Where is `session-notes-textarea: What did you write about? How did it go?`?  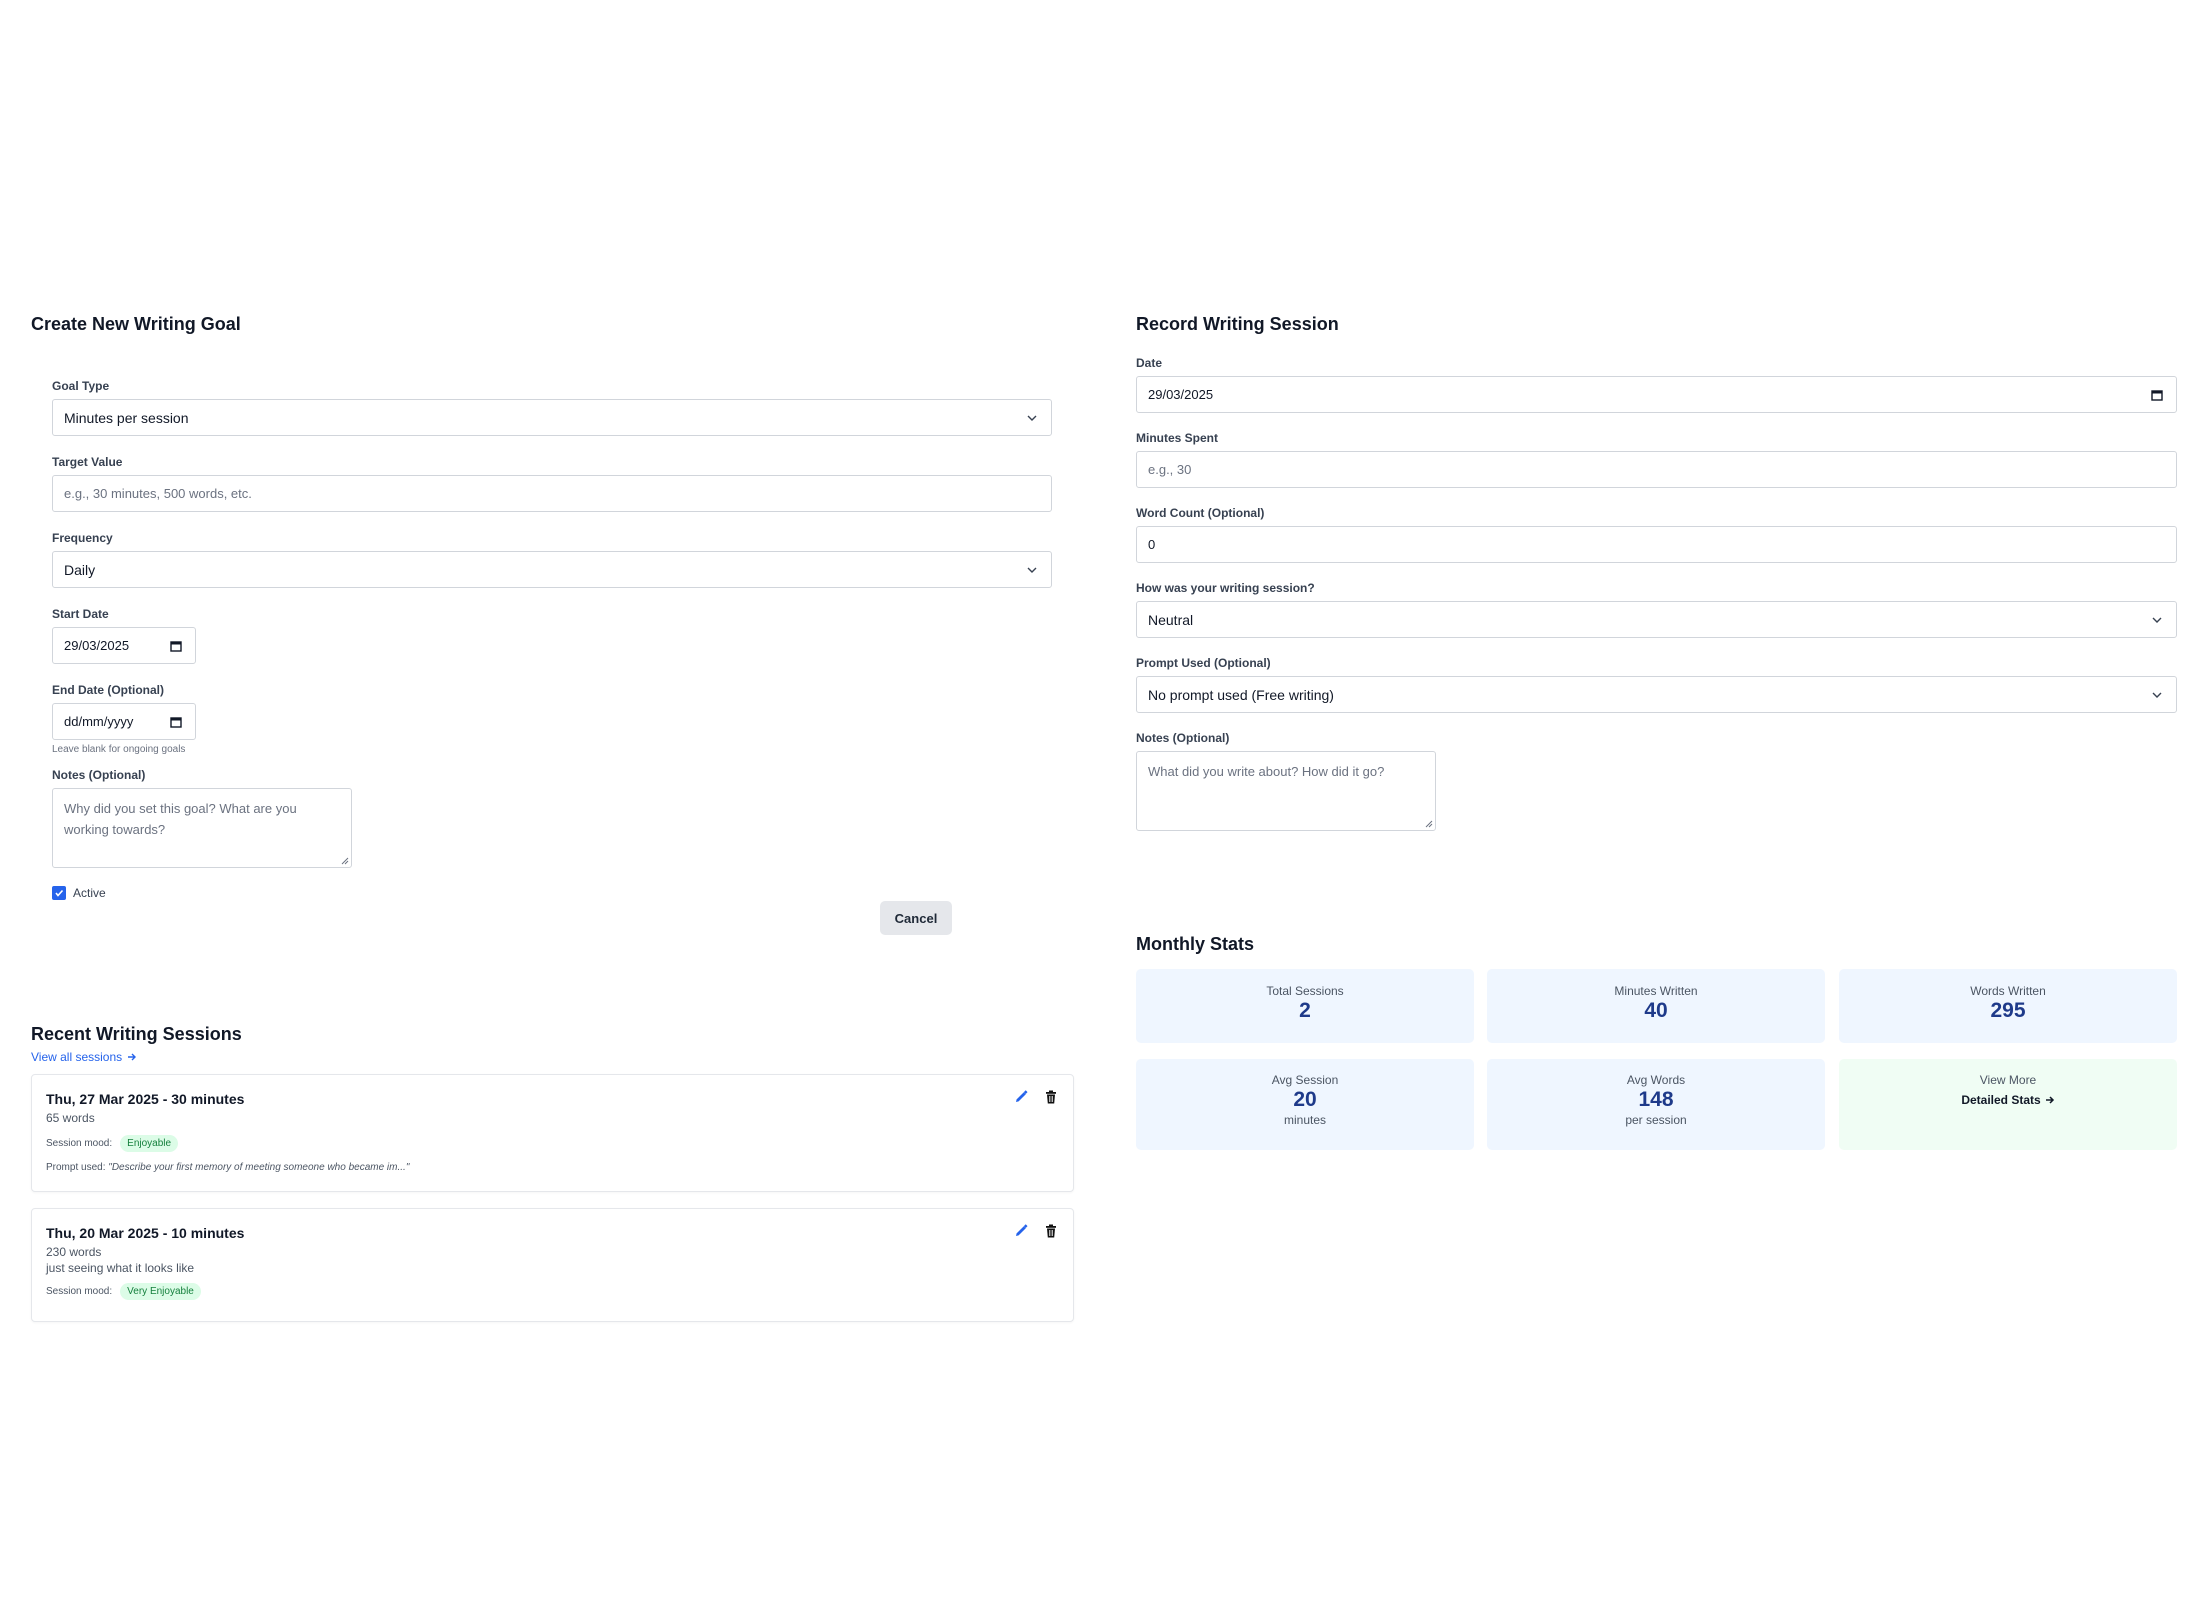 session-notes-textarea: What did you write about? How did it go? is located at coordinates (1286, 791).